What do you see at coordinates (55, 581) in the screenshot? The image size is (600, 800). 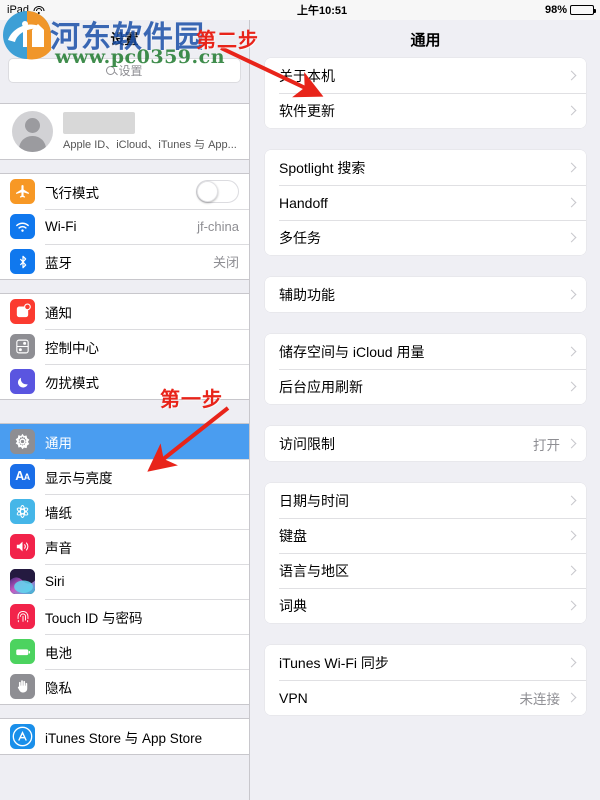 I see `sidebar-item-label: Siri` at bounding box center [55, 581].